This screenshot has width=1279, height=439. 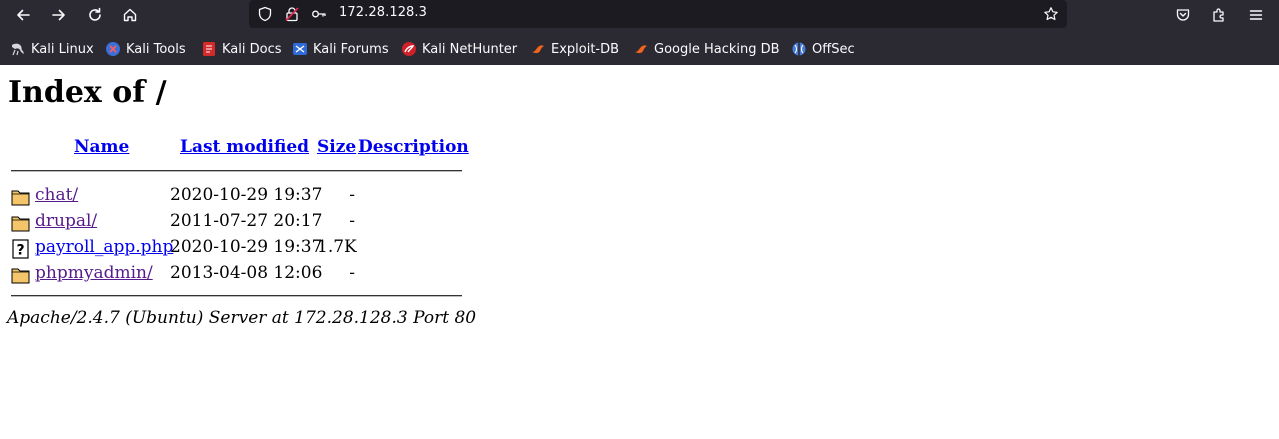 What do you see at coordinates (574, 49) in the screenshot?
I see `bookmark-exploit-db: Exploit-DB` at bounding box center [574, 49].